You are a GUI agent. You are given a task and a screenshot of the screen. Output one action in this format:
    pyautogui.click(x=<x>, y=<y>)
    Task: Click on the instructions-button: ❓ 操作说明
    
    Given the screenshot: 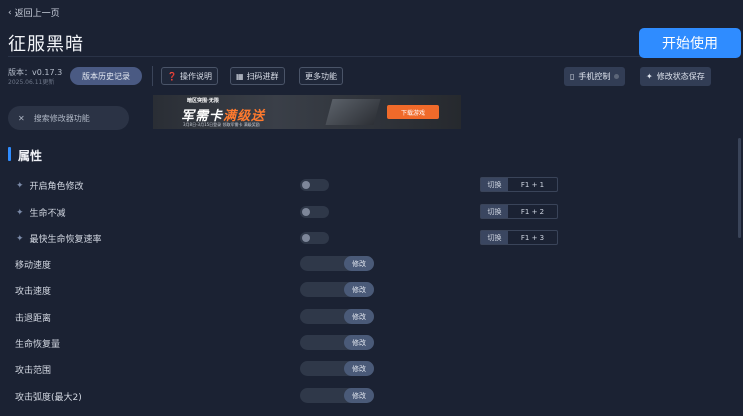 What is the action you would take?
    pyautogui.click(x=189, y=76)
    